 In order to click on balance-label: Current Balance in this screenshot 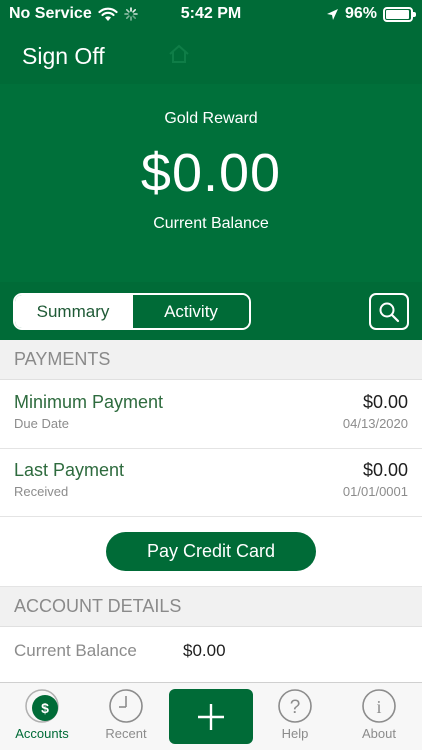, I will do `click(211, 223)`.